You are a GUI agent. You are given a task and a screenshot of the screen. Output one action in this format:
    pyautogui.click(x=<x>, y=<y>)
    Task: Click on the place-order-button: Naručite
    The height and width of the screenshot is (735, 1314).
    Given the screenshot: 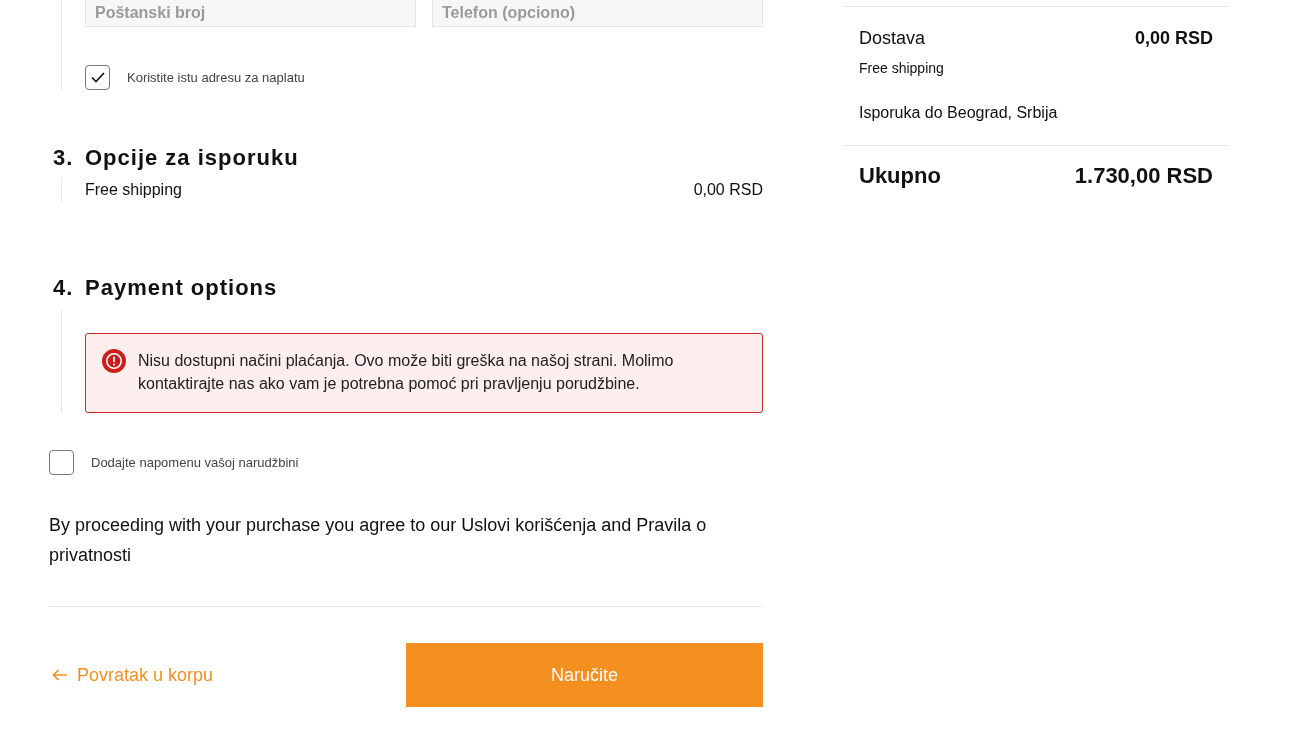 What is the action you would take?
    pyautogui.click(x=584, y=675)
    